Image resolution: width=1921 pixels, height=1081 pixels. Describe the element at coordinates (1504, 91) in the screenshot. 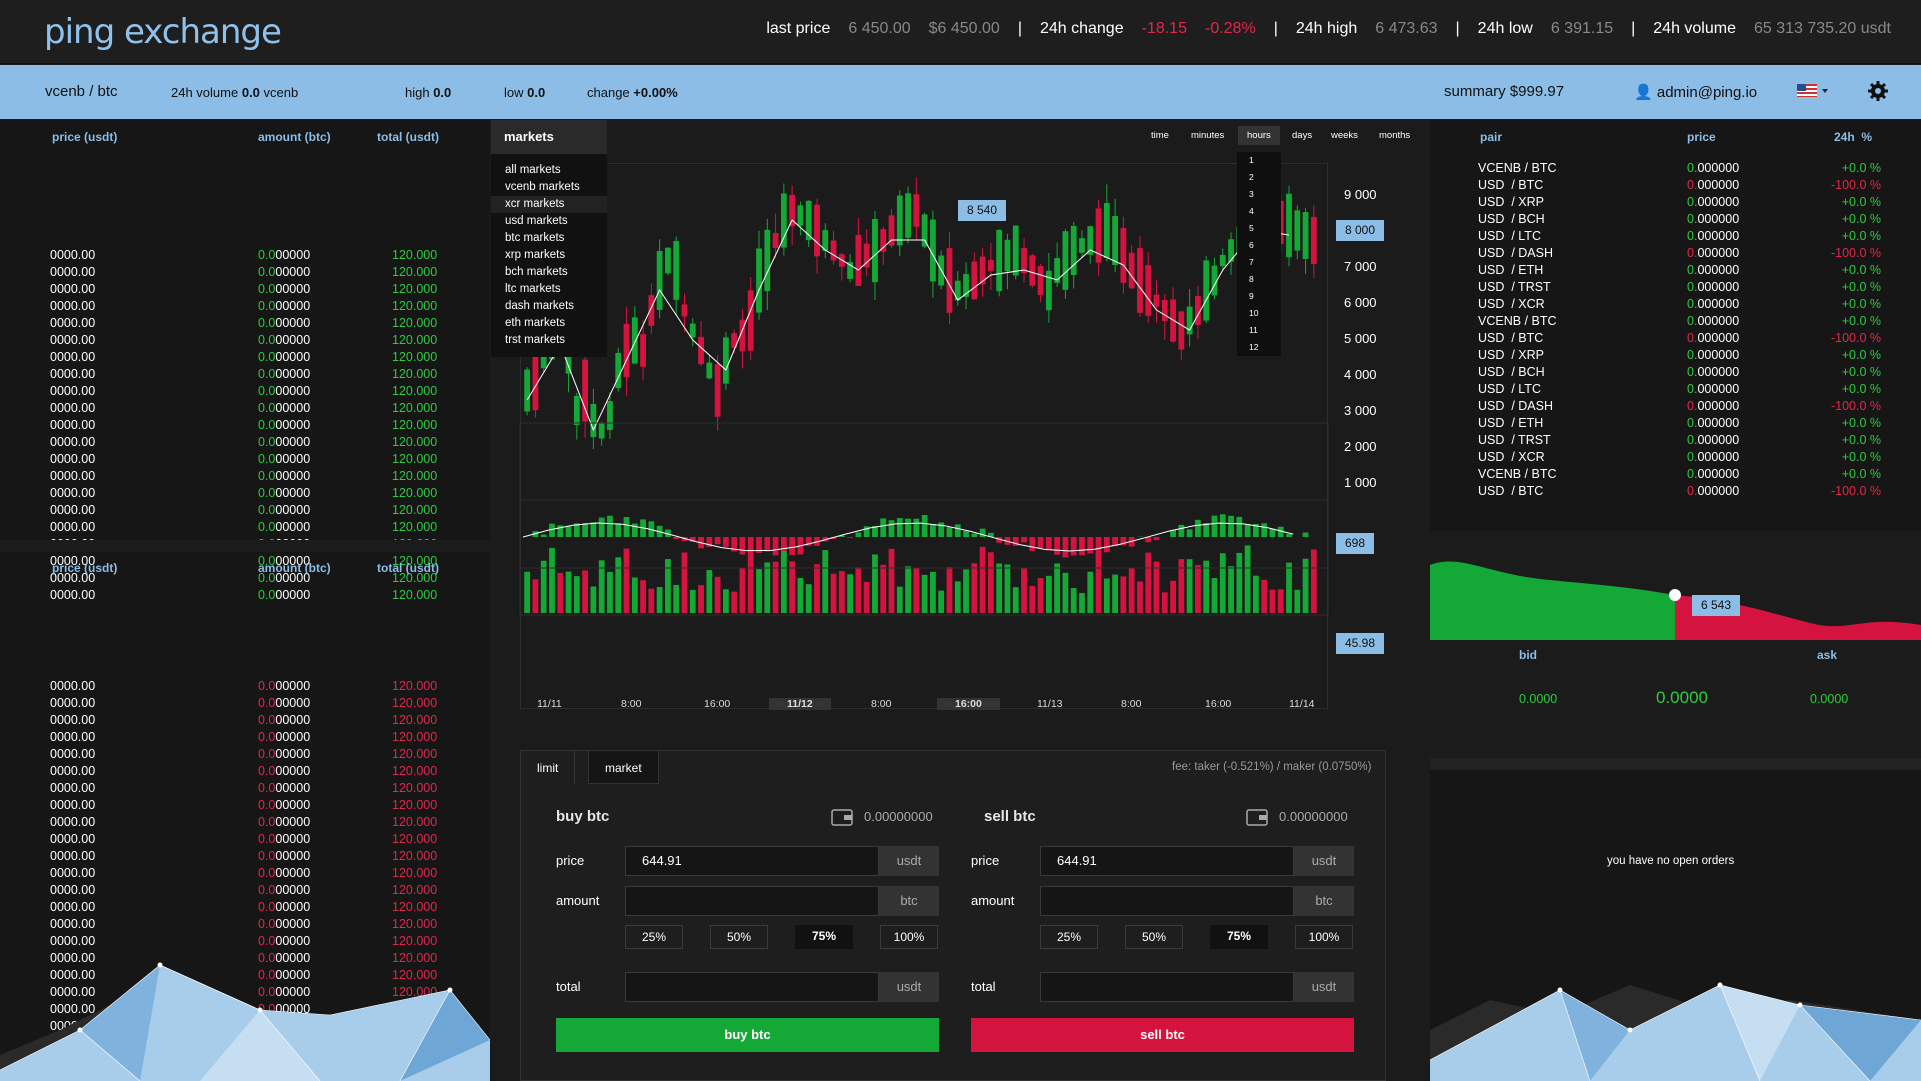

I see `account-summary: summary $999.97` at that location.